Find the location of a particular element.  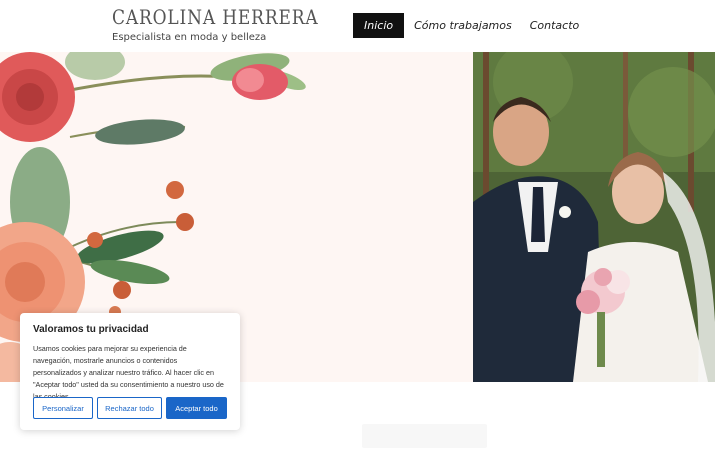

reject-all-button: Rechazar todo is located at coordinates (129, 408).